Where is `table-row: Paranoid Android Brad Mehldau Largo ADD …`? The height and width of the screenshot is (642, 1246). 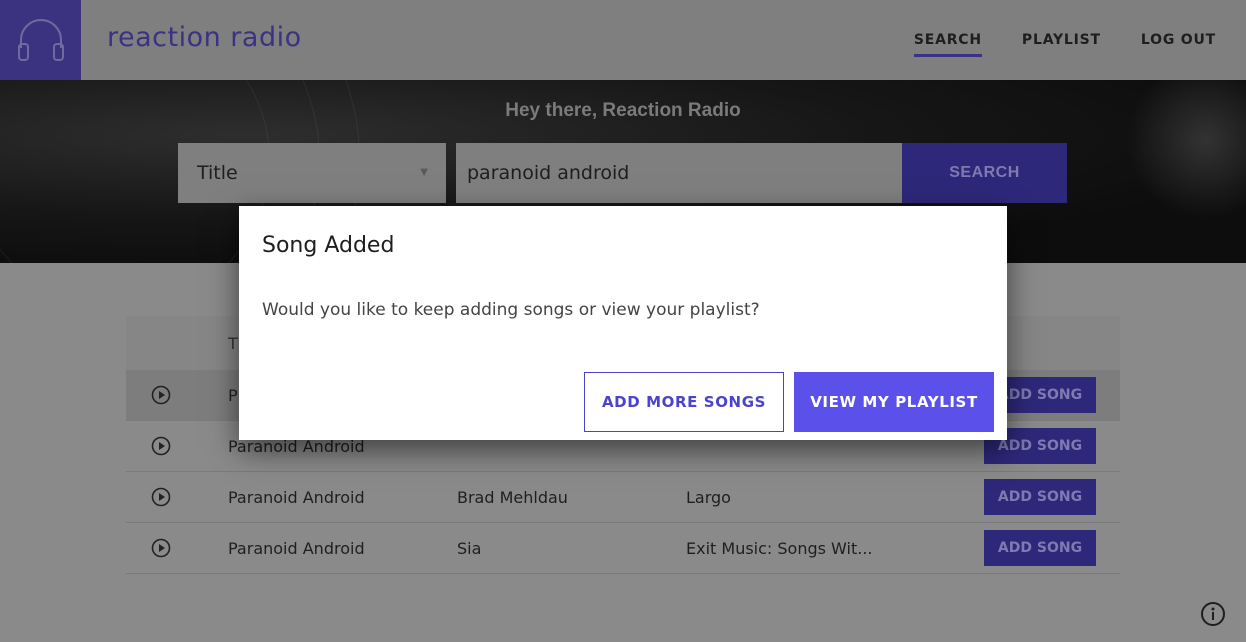 table-row: Paranoid Android Brad Mehldau Largo ADD … is located at coordinates (623, 497).